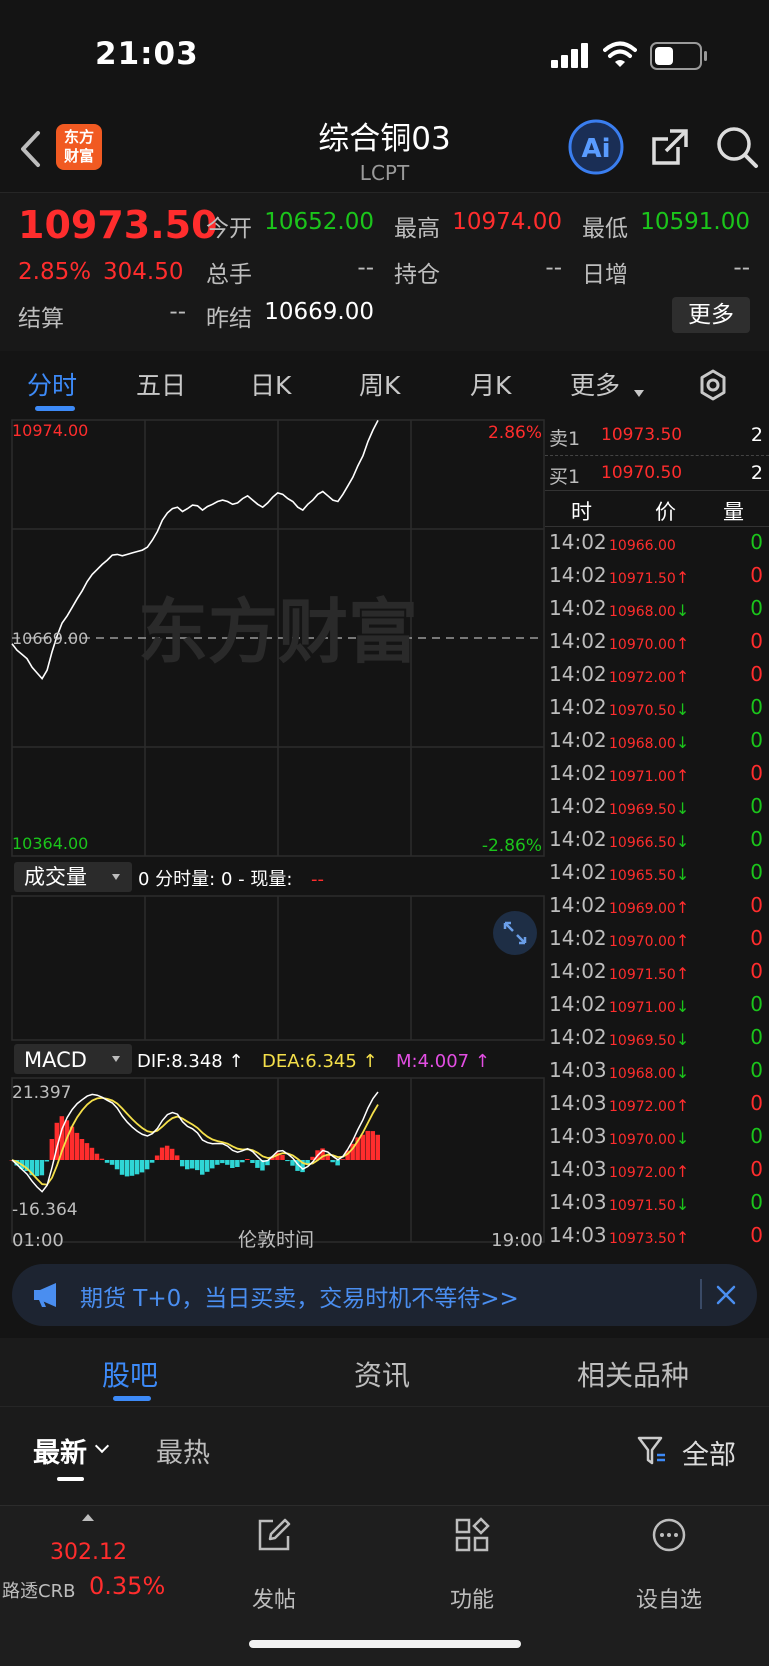  I want to click on filter-all: 全部, so click(709, 1452).